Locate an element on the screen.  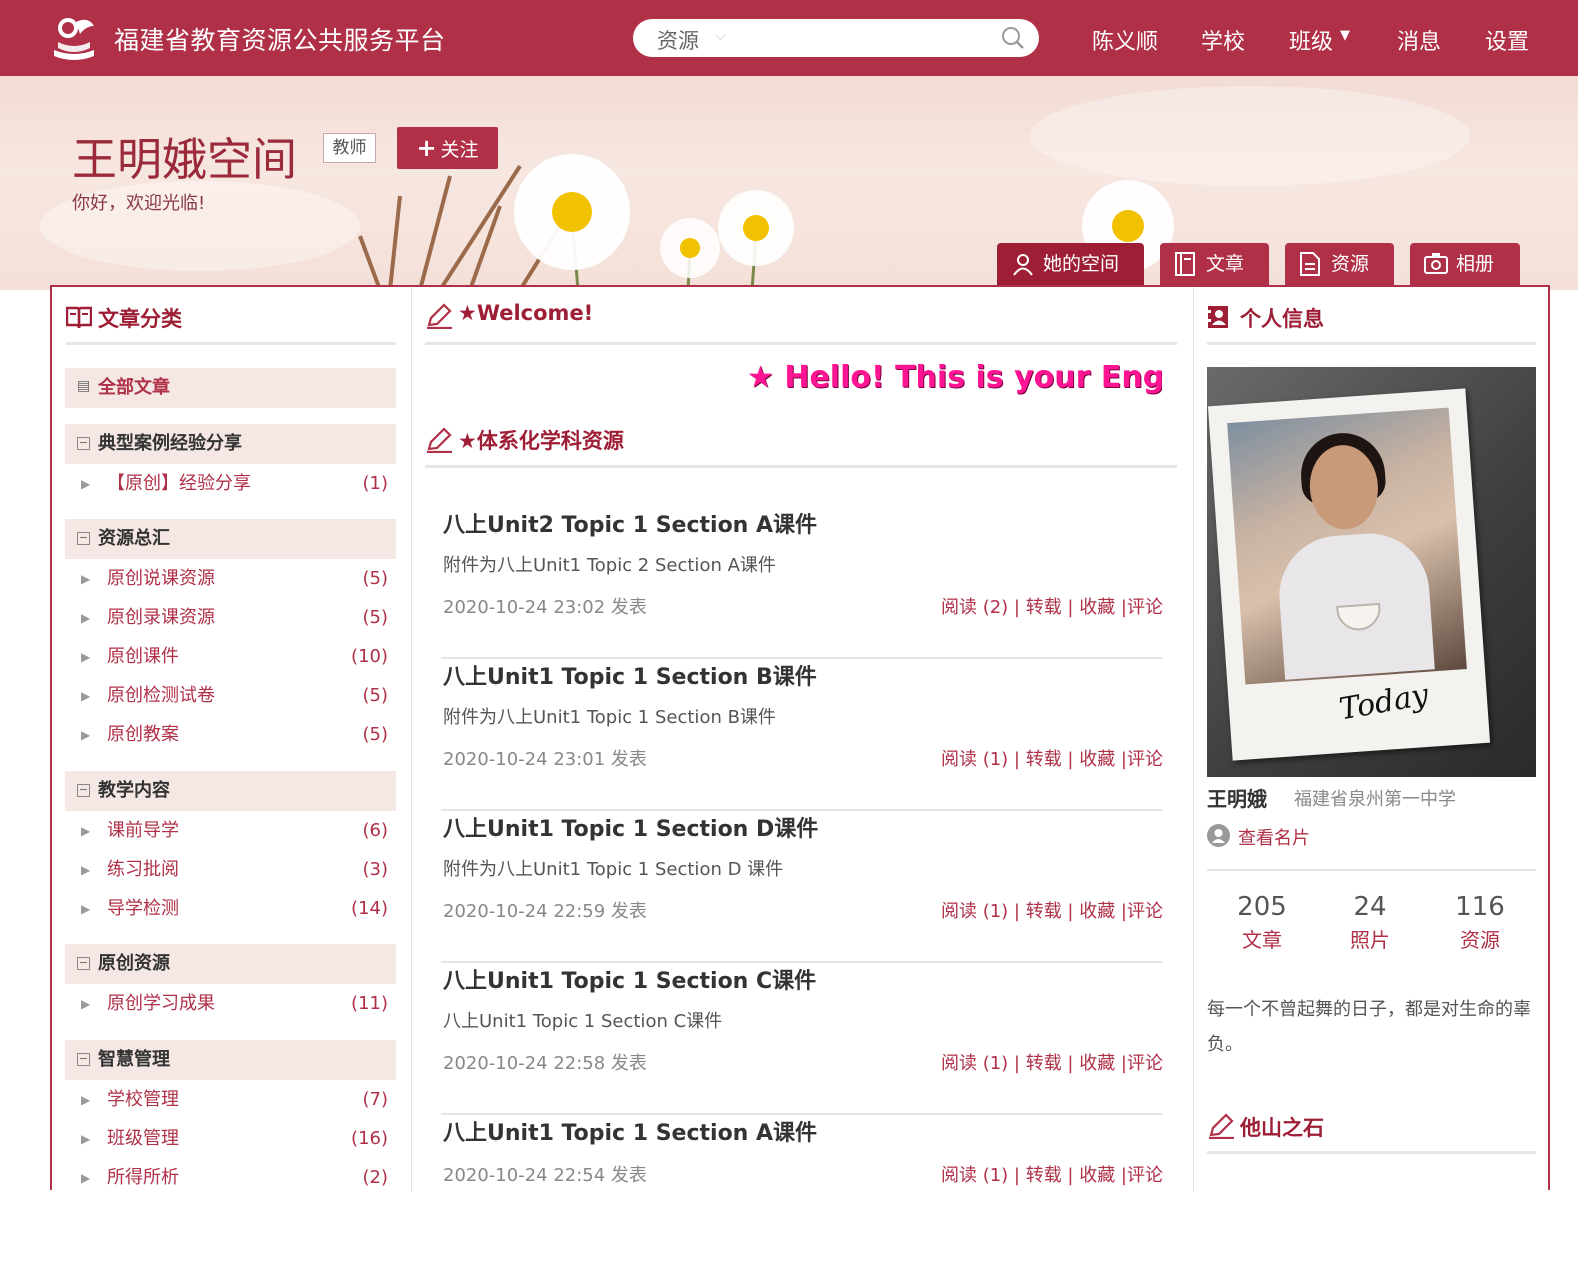
user-school: 福建省泉州第一中学 is located at coordinates (1375, 799).